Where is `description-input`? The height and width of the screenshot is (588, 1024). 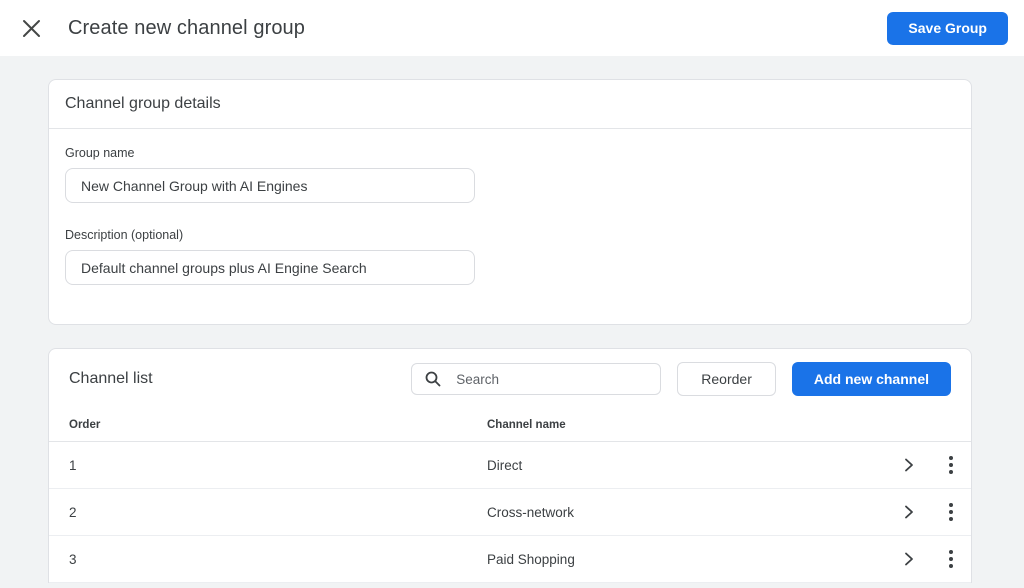
description-input is located at coordinates (270, 267).